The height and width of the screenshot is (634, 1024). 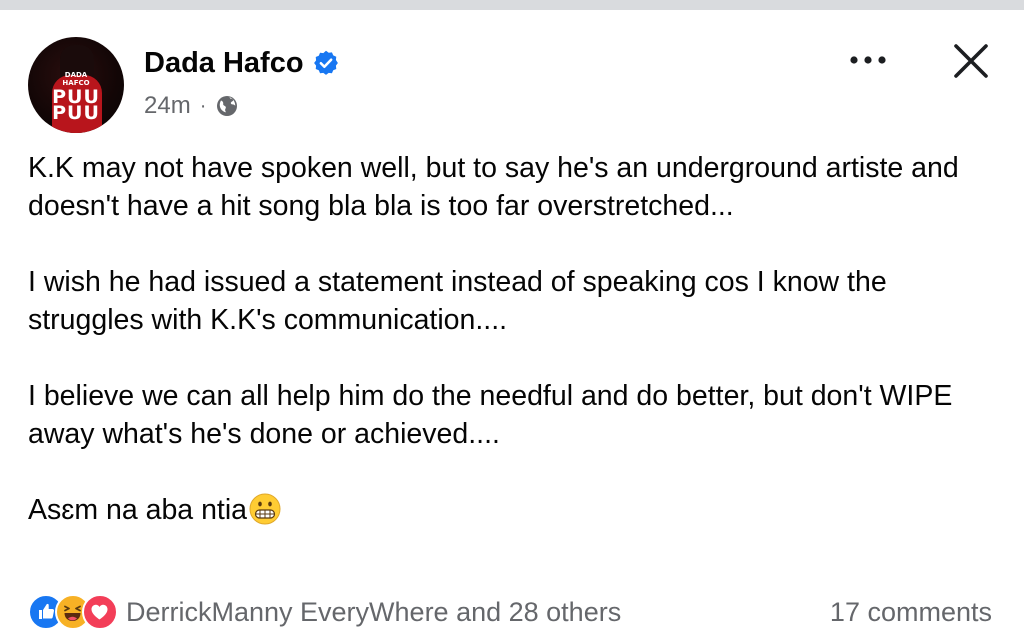 What do you see at coordinates (76, 113) in the screenshot?
I see `avatar-text-big-2: PUU` at bounding box center [76, 113].